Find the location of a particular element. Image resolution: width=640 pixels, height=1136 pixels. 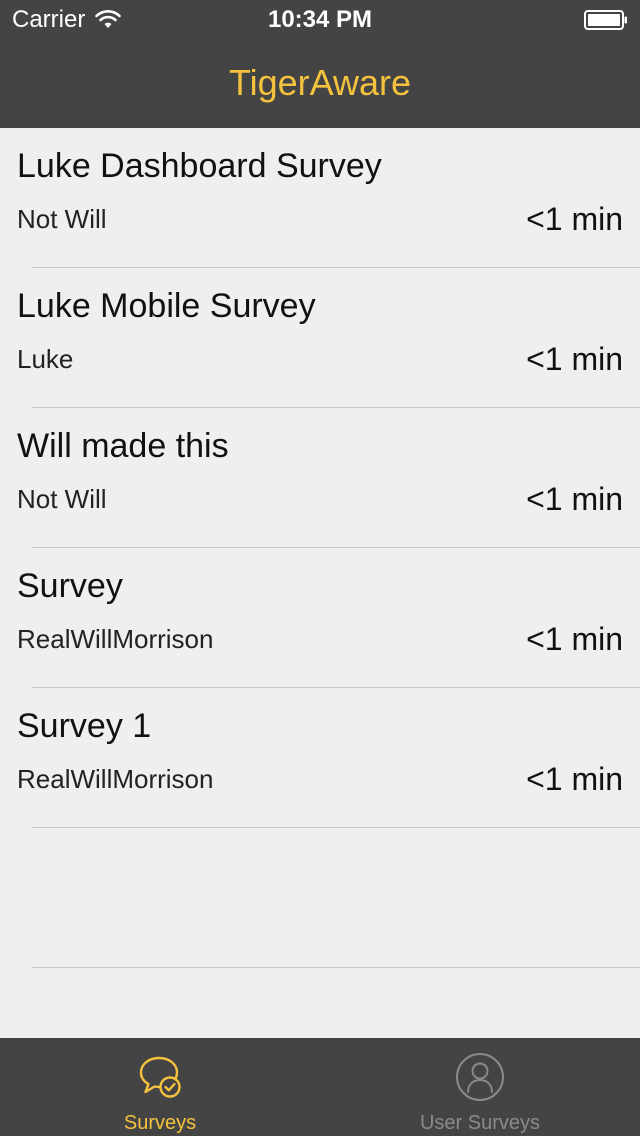

tab-surveys: Surveys is located at coordinates (160, 1087).